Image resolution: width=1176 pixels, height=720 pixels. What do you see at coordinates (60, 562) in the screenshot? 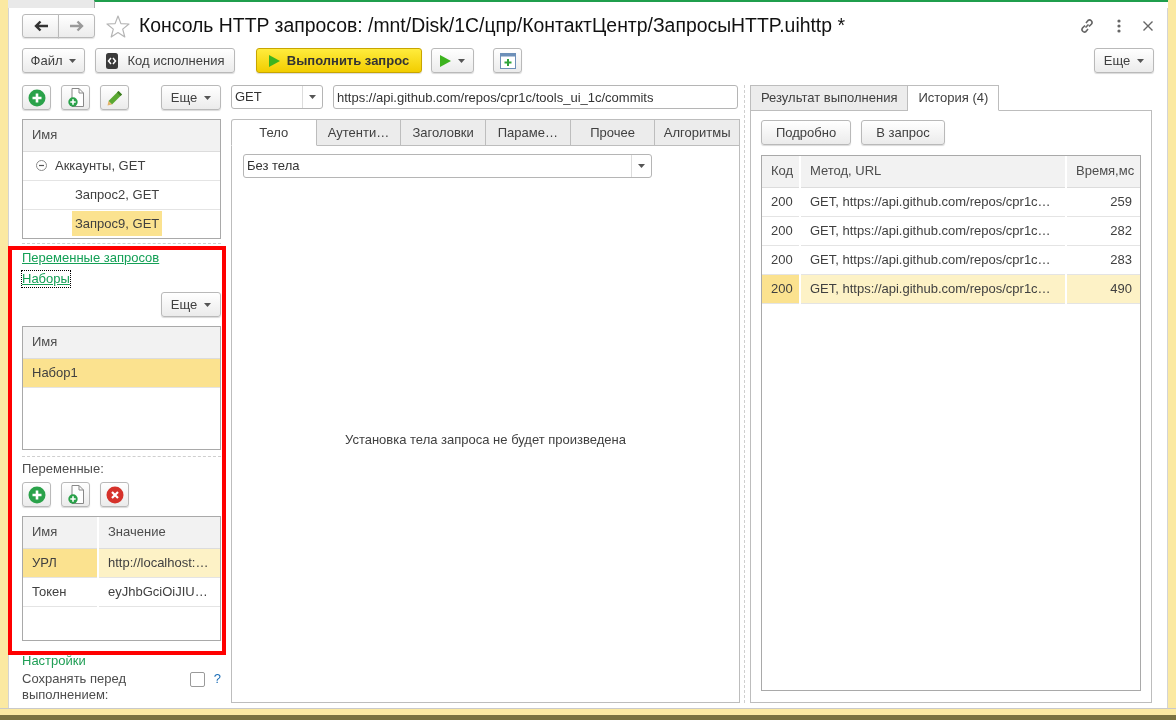
I see `table-cell: УРЛ` at bounding box center [60, 562].